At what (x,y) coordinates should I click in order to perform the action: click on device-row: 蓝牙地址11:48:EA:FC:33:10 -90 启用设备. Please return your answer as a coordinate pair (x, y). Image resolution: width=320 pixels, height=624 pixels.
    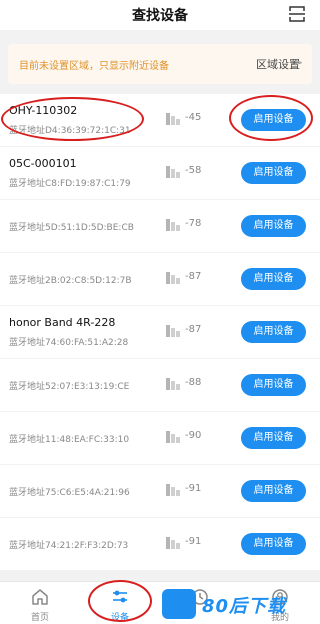
    Looking at the image, I should click on (160, 438).